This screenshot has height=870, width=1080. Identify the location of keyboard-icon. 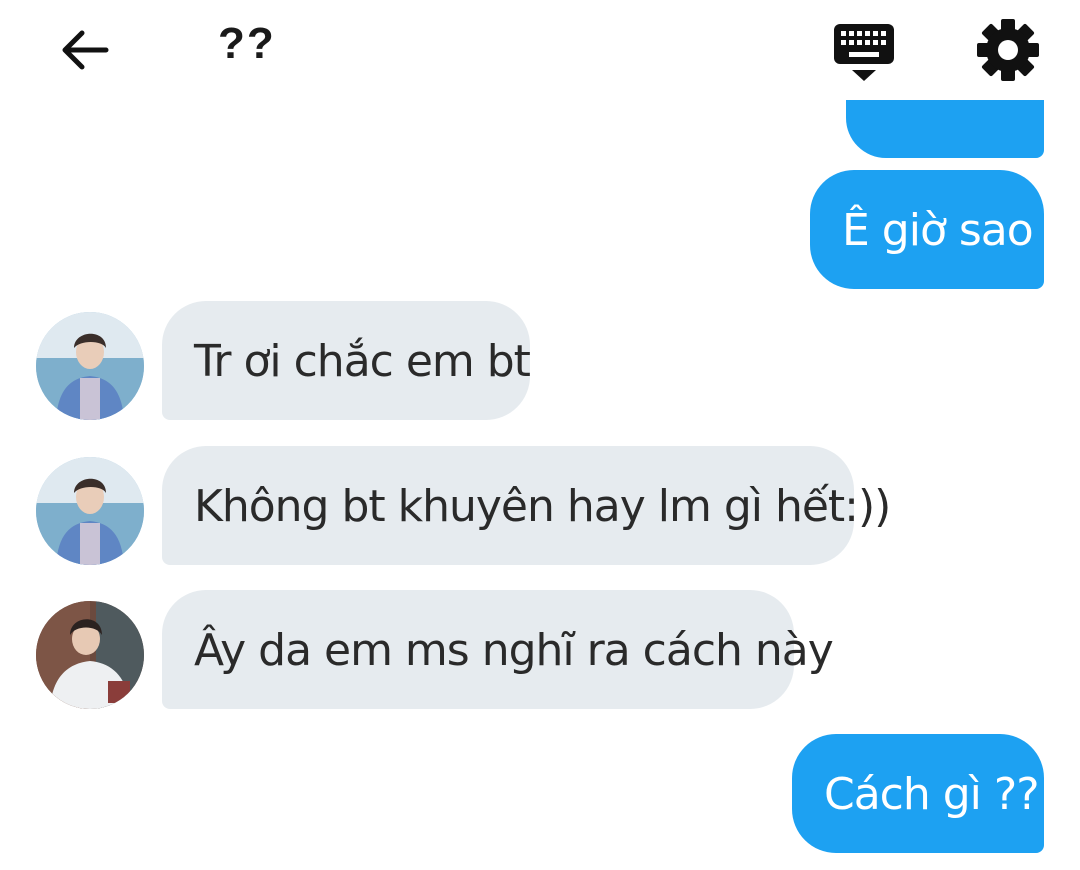
(864, 52).